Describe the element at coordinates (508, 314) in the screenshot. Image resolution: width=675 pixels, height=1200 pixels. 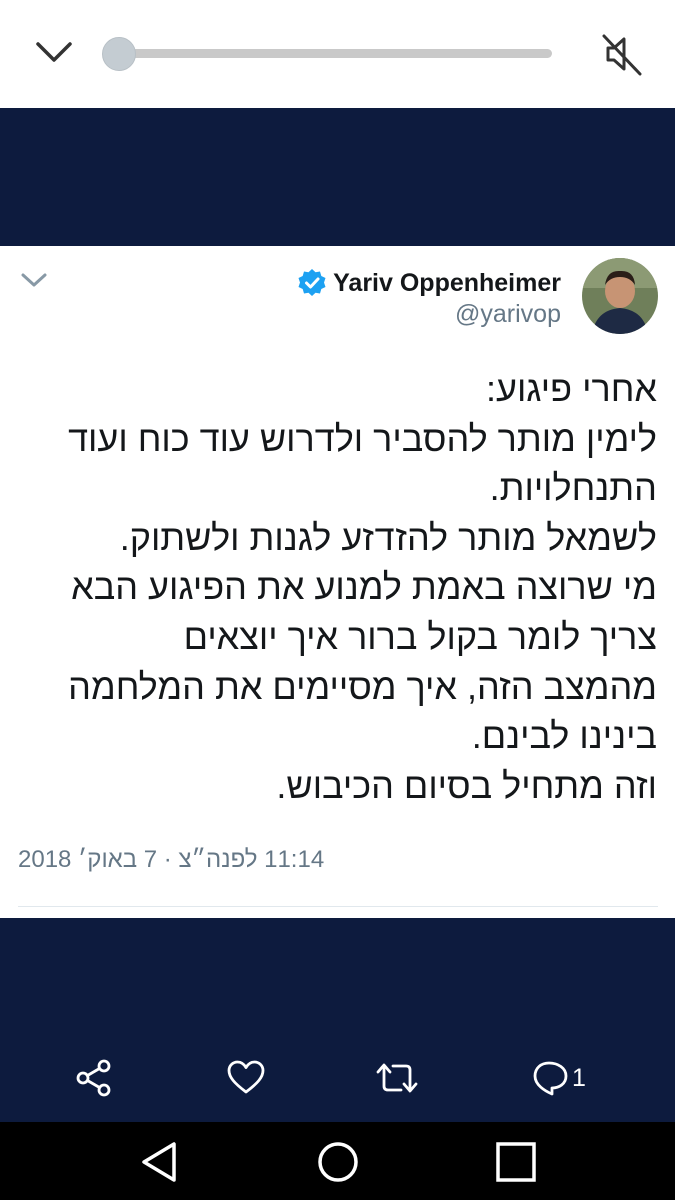
I see `author-handle: @yarivop` at that location.